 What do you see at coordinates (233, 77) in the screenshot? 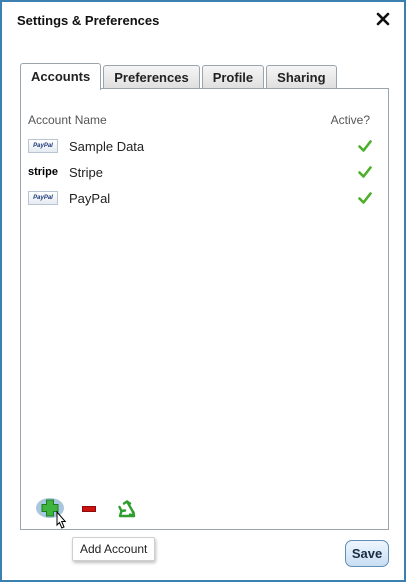
I see `tab-profile: Profile` at bounding box center [233, 77].